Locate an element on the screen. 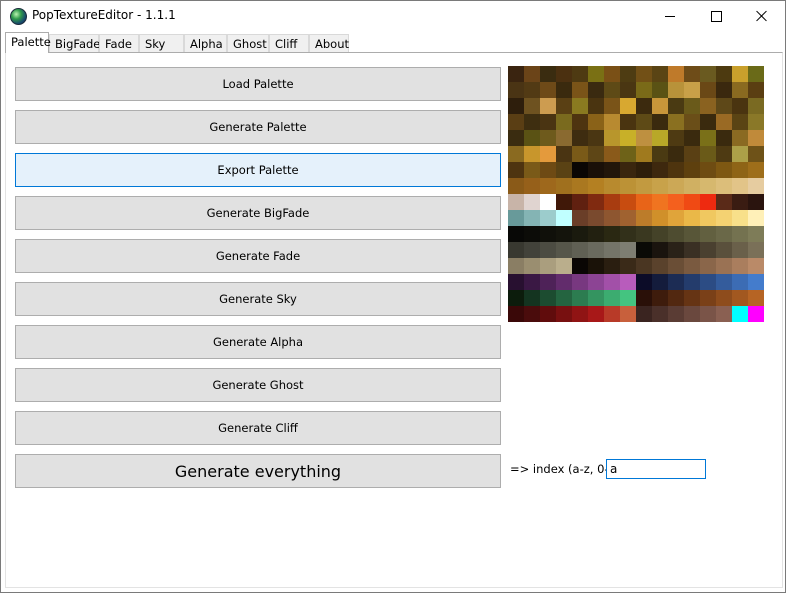 The image size is (786, 593). index-label: => index (a-z, 0-9) is located at coordinates (565, 469).